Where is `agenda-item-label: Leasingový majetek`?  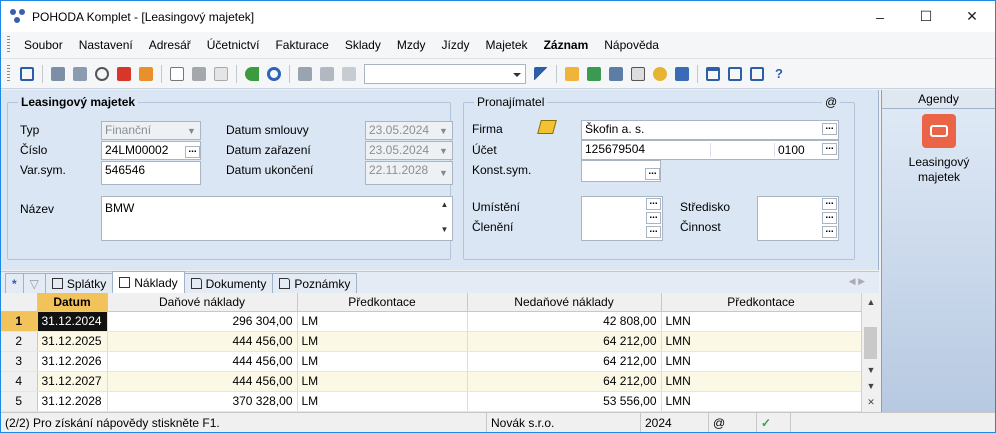 agenda-item-label: Leasingový majetek is located at coordinates (939, 170).